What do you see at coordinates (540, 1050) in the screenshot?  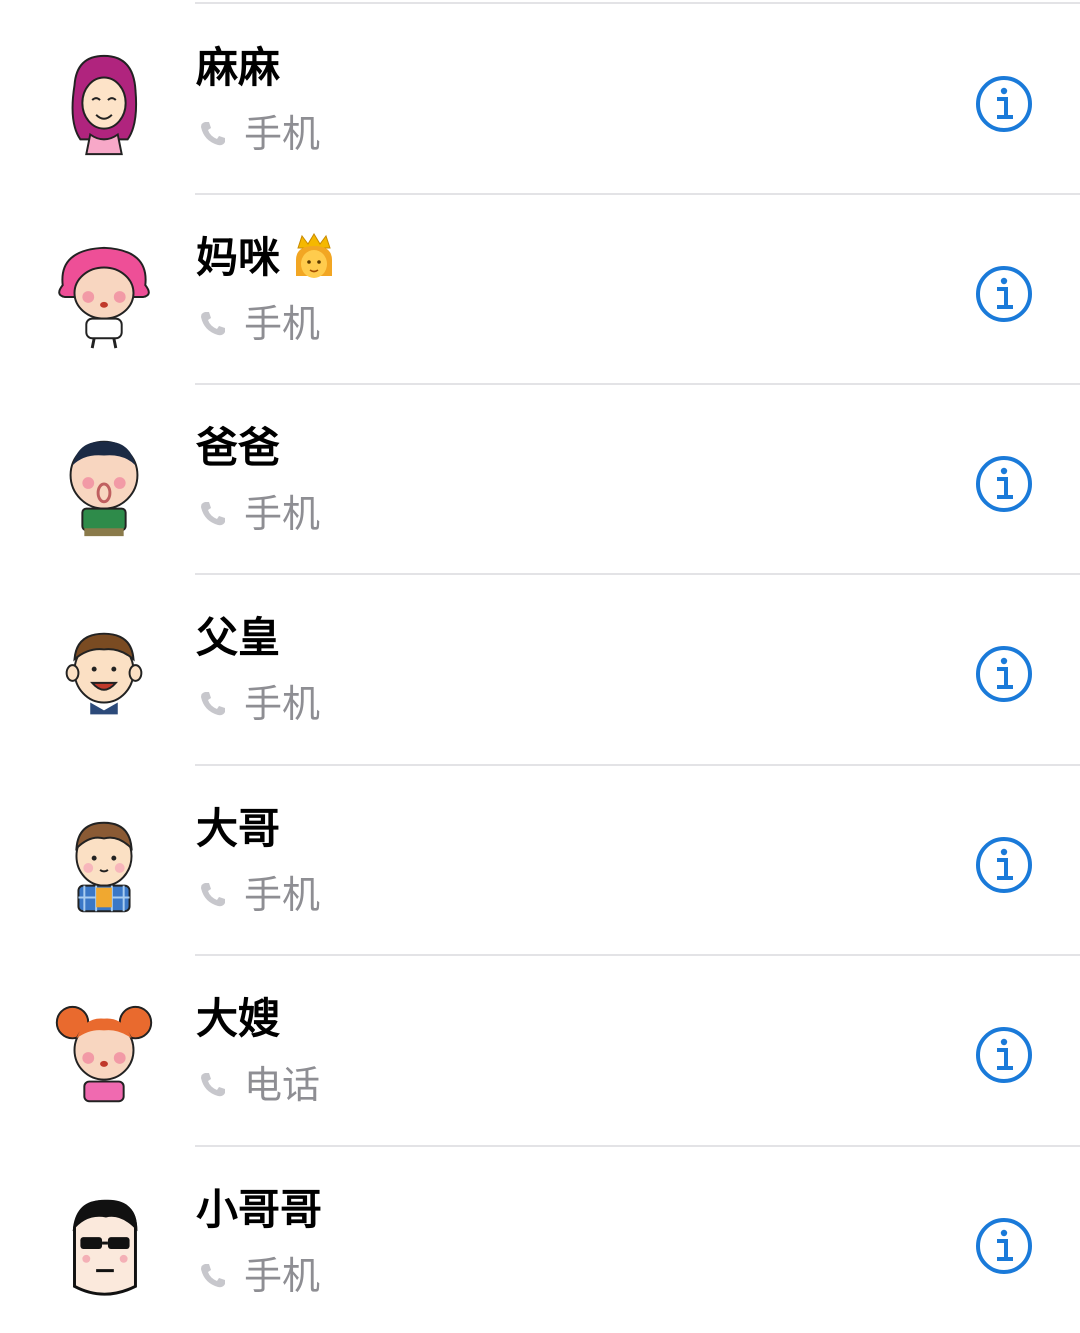 I see `contact-row: 大嫂 电话` at bounding box center [540, 1050].